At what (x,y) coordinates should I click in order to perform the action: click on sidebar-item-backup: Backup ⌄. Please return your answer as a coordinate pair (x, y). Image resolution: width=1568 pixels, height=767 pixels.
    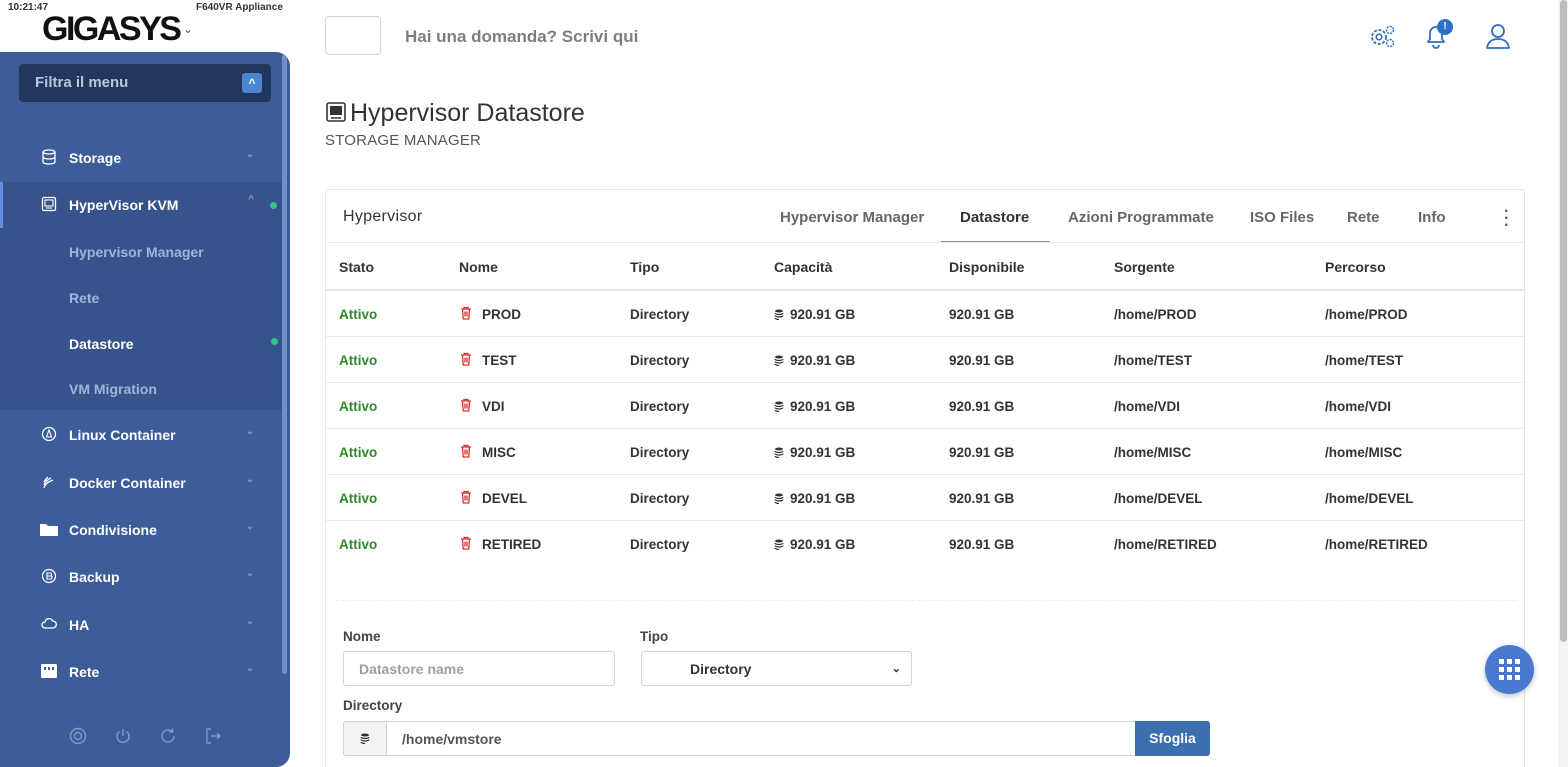
    Looking at the image, I should click on (141, 577).